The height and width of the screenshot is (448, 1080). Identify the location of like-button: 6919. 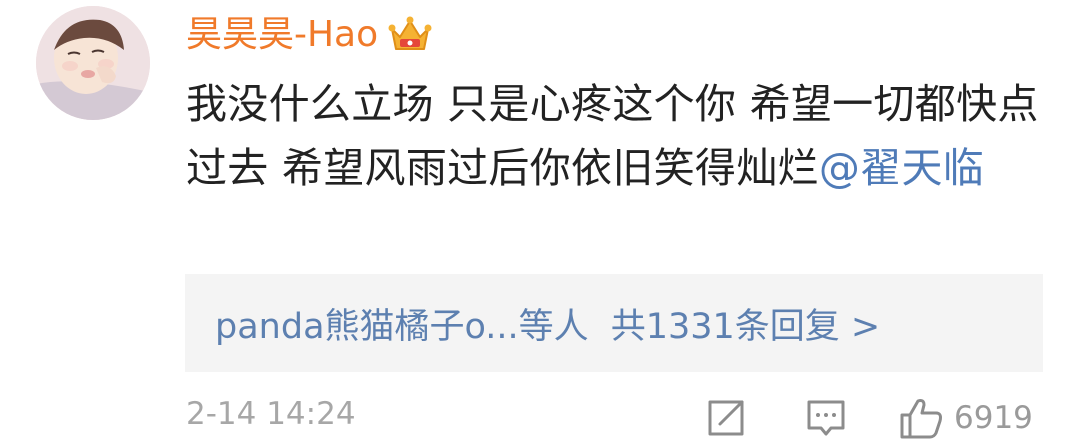
(965, 418).